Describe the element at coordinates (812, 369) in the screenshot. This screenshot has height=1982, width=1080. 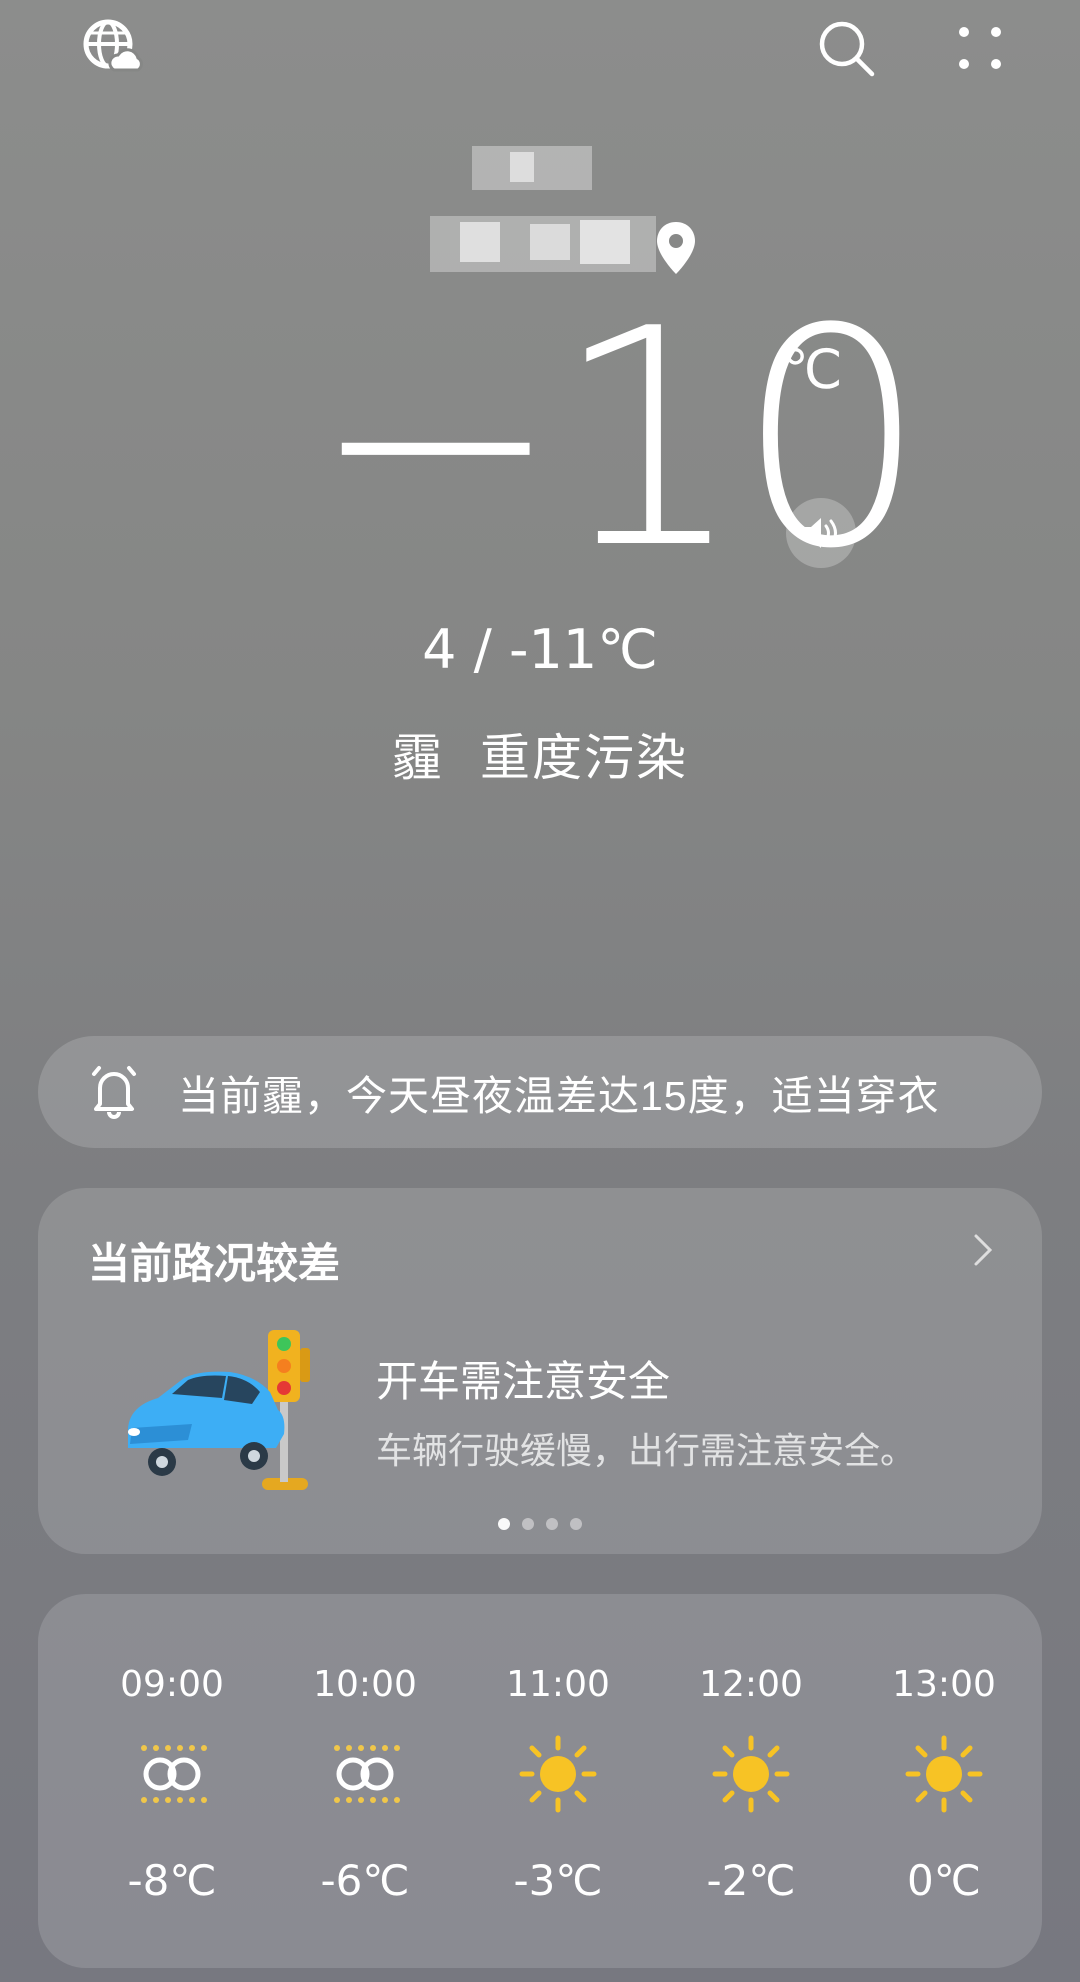
I see `temperature-unit: ℃` at that location.